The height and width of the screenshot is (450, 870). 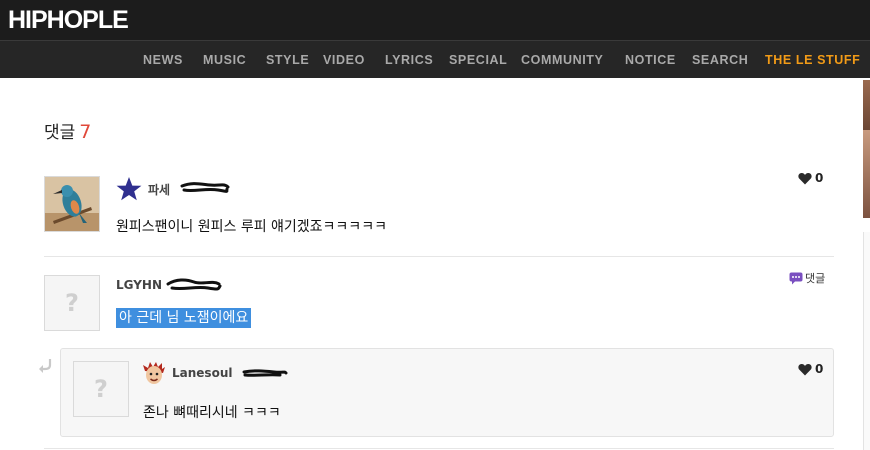 What do you see at coordinates (435, 20) in the screenshot?
I see `site-header: HIPHOPLE` at bounding box center [435, 20].